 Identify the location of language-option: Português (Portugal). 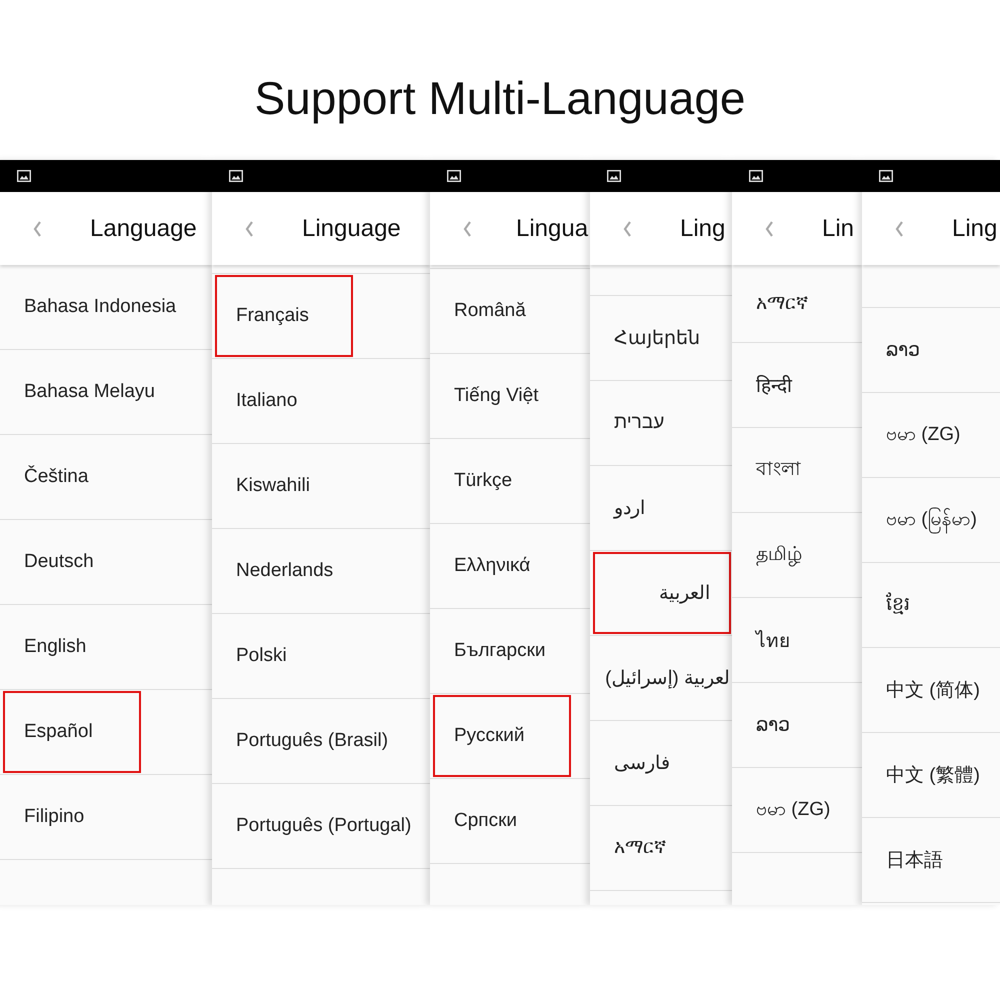
(314, 826).